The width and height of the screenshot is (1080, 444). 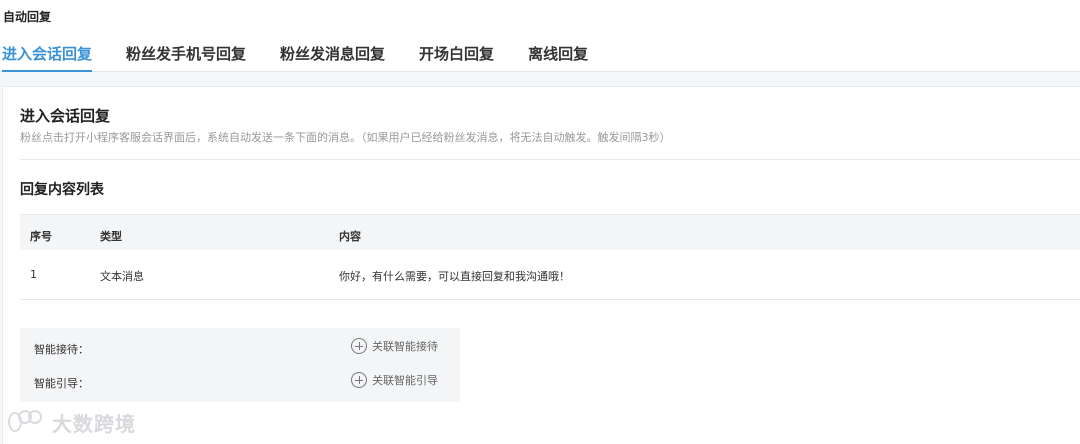 I want to click on watermark-logo-icon, so click(x=28, y=422).